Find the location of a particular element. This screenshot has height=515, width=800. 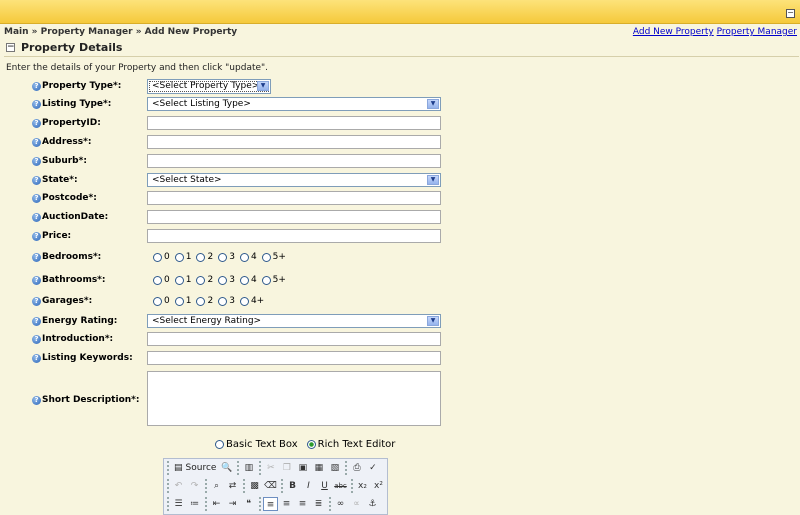

property-type-select: <Select Property Type> ▼ is located at coordinates (209, 86).